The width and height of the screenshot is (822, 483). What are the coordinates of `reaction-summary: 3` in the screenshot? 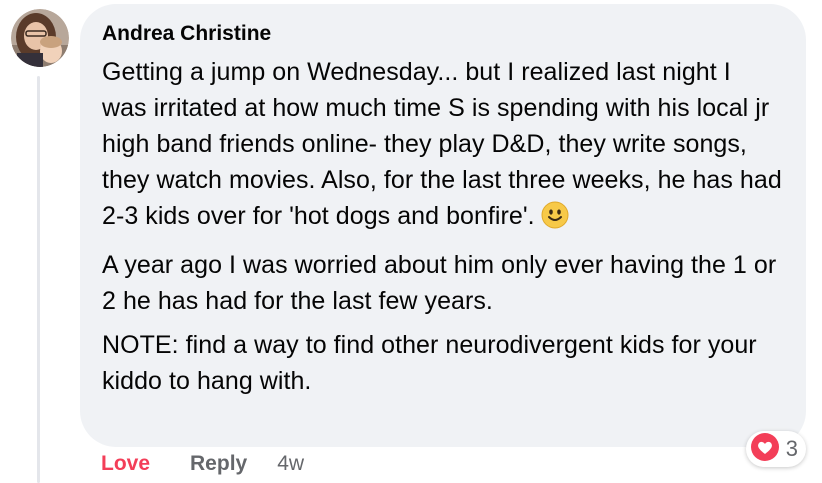 It's located at (775, 449).